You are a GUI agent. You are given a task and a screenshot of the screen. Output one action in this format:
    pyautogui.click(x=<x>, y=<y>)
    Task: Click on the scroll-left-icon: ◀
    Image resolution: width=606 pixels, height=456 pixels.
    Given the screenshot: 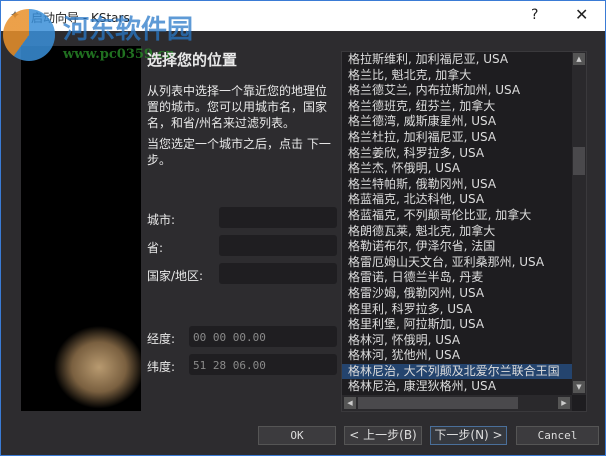 What is the action you would take?
    pyautogui.click(x=350, y=403)
    